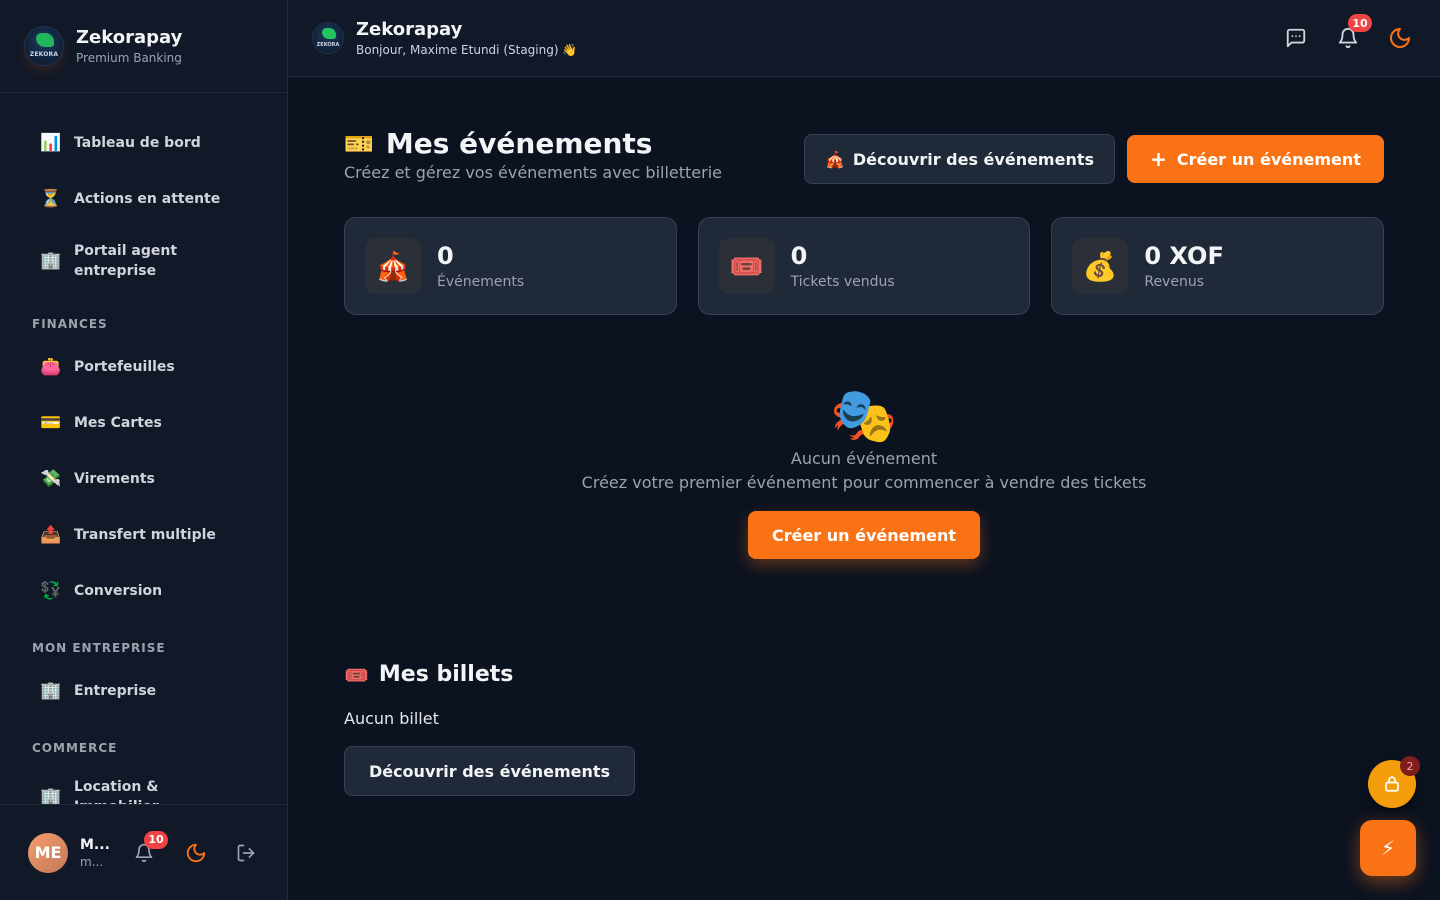 Image resolution: width=1440 pixels, height=900 pixels. I want to click on sidebar-item-agent-portal: 🏢 Portail agent entreprise, so click(143, 261).